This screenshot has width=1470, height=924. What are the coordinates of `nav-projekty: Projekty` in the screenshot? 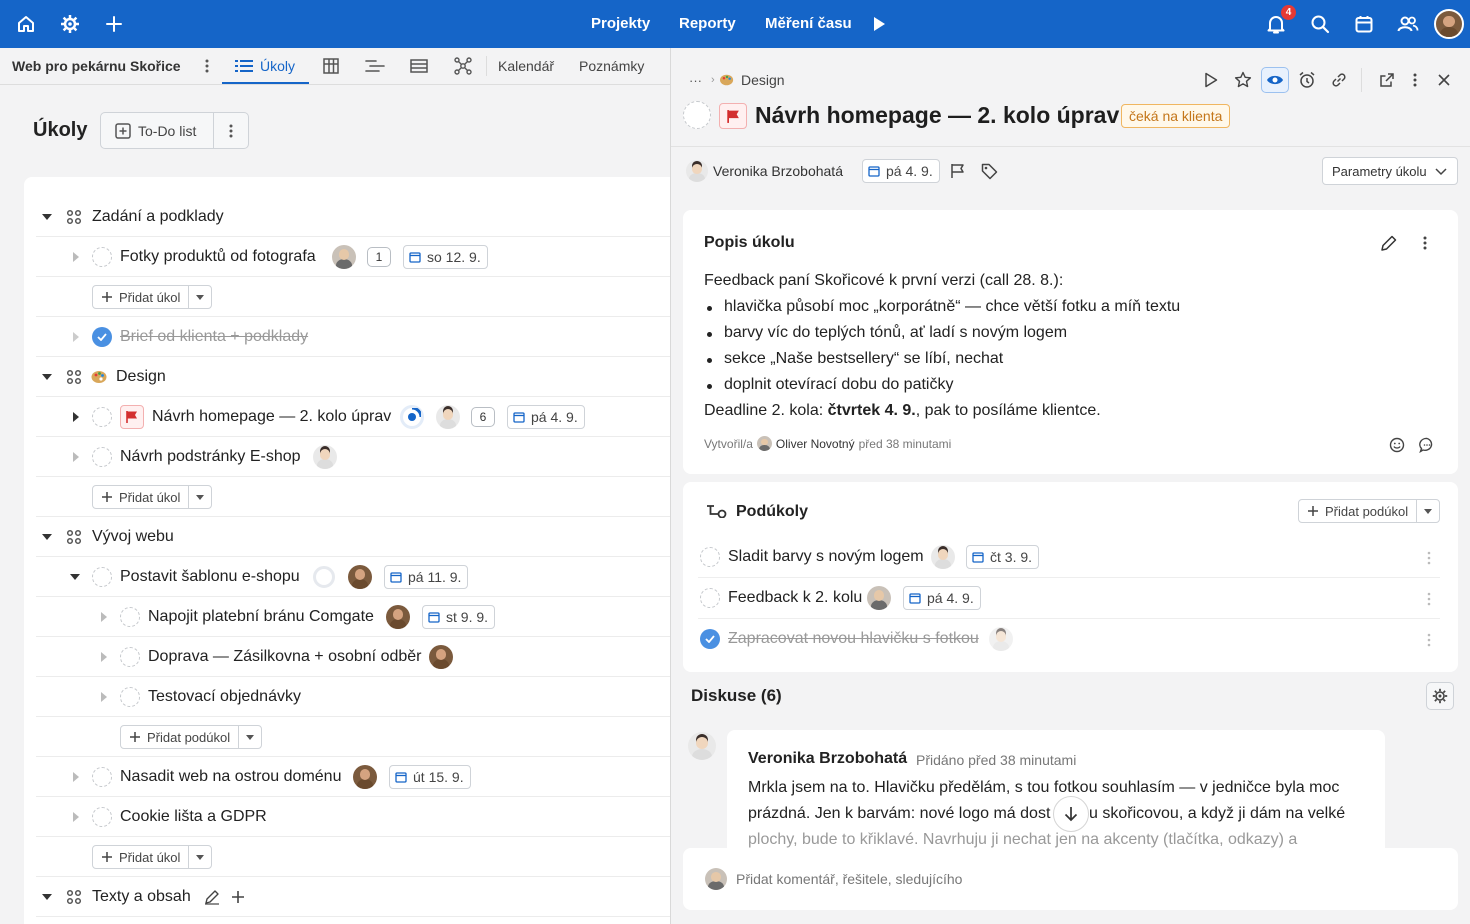 It's located at (620, 23).